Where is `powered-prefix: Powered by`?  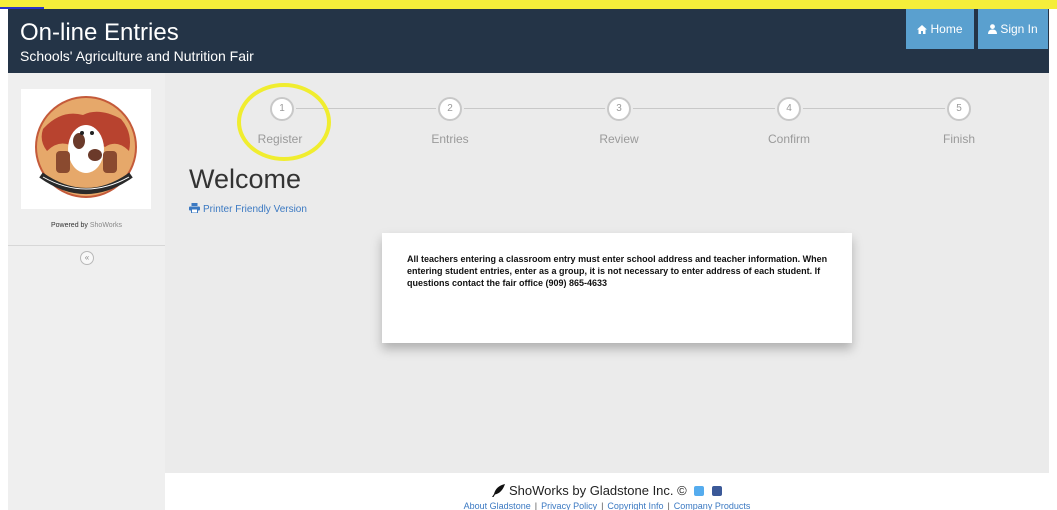 powered-prefix: Powered by is located at coordinates (69, 225).